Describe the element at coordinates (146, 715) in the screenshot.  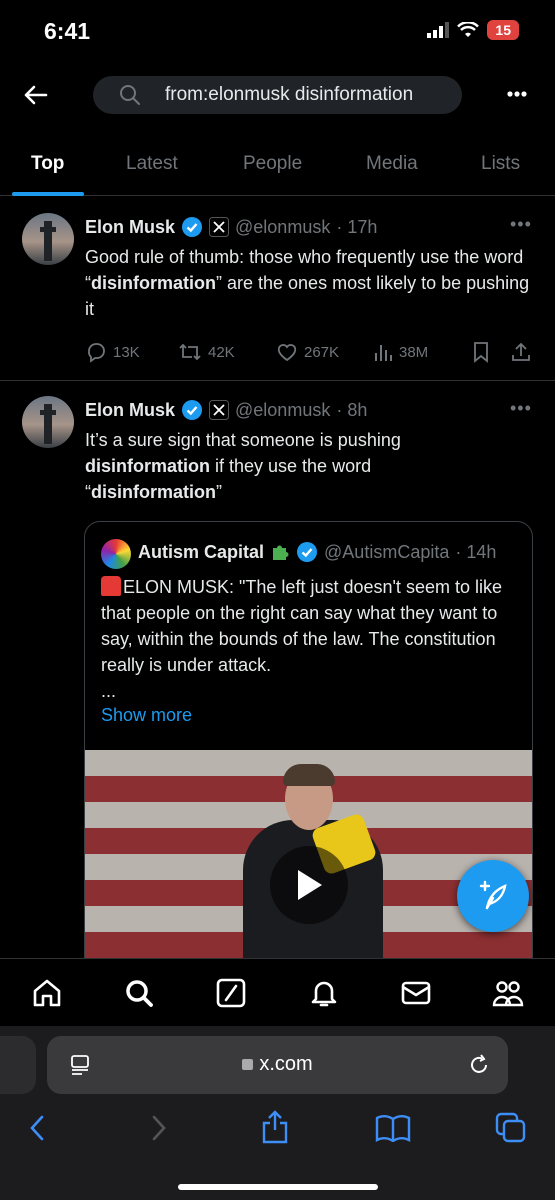
I see `show-more-link: Show more` at that location.